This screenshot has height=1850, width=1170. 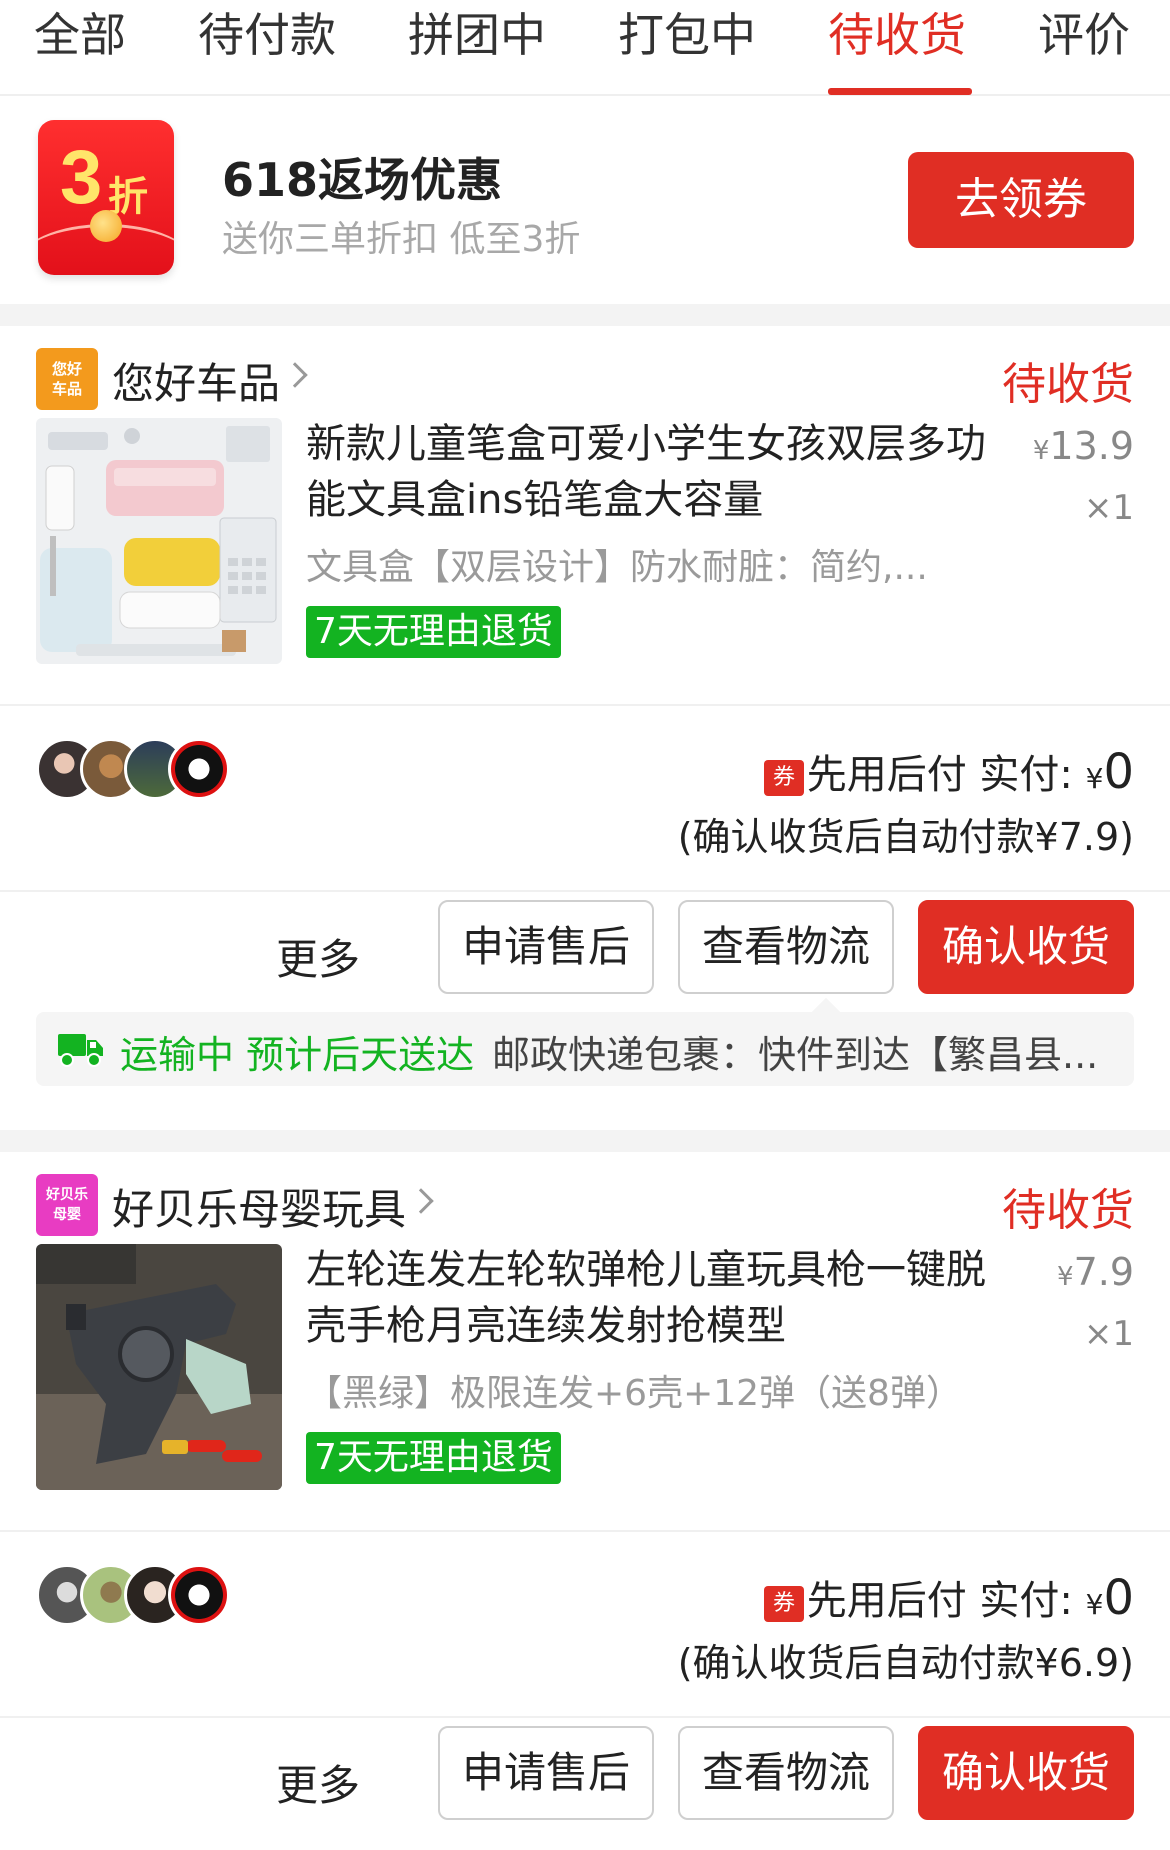 What do you see at coordinates (646, 472) in the screenshot?
I see `product-title: 新款儿童笔盒可爱小学生女孩双层多功能文具盒ins铅笔盒大容量` at bounding box center [646, 472].